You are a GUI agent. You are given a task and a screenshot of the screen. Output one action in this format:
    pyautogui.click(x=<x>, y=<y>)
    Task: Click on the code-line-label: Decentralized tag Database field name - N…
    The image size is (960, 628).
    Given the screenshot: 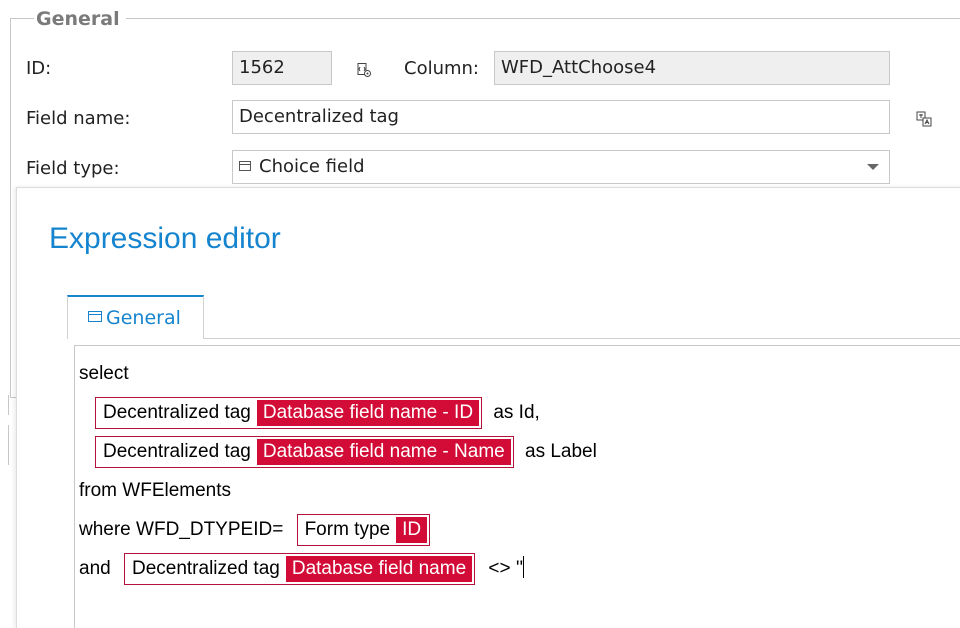 What is the action you would take?
    pyautogui.click(x=346, y=452)
    